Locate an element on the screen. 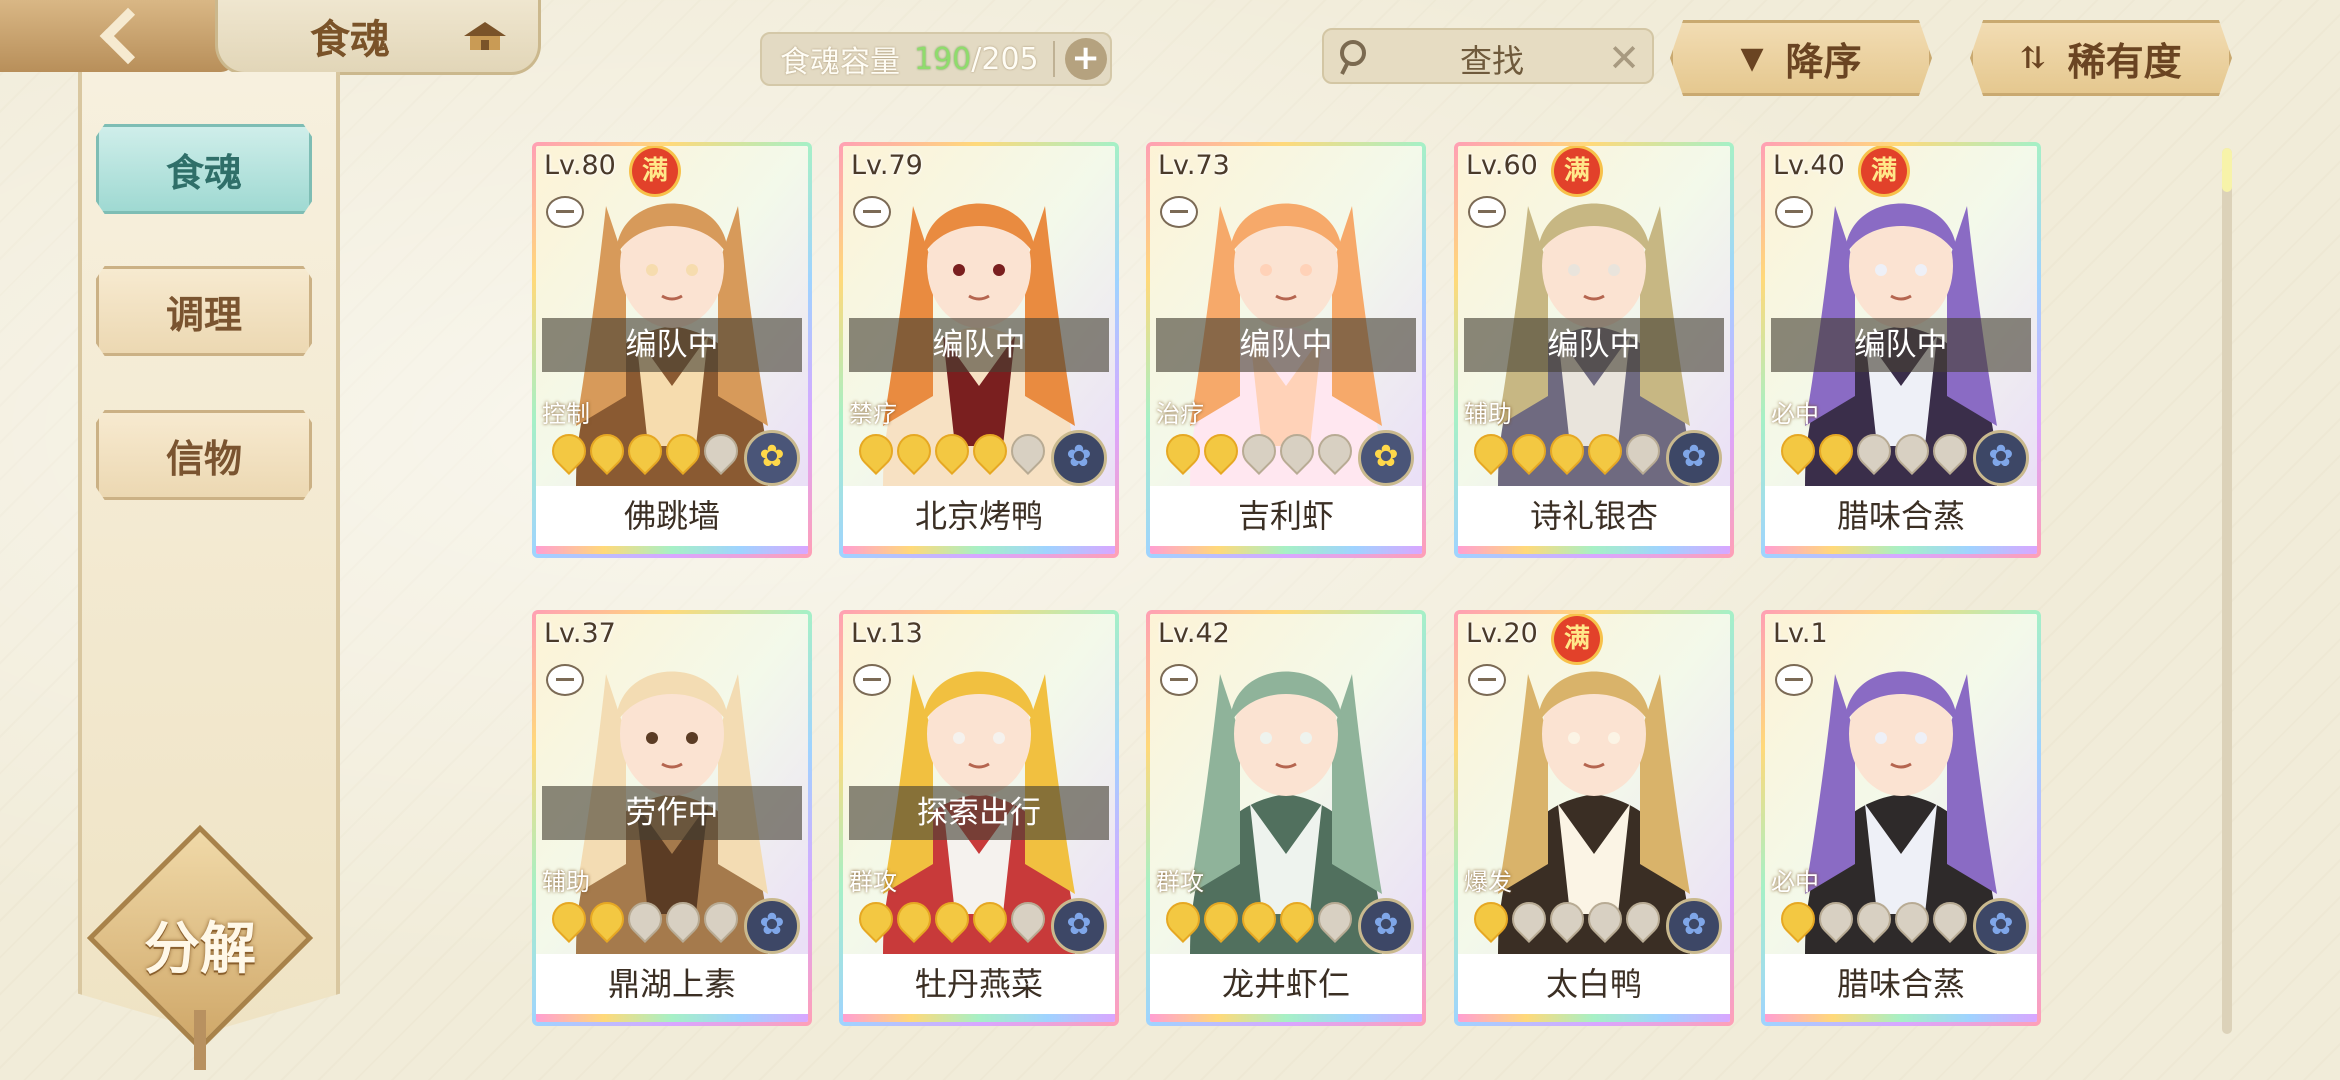  food-soul-card: Lv.40 满编队中 必中 ✿ 腊味合蒸 is located at coordinates (1901, 350).